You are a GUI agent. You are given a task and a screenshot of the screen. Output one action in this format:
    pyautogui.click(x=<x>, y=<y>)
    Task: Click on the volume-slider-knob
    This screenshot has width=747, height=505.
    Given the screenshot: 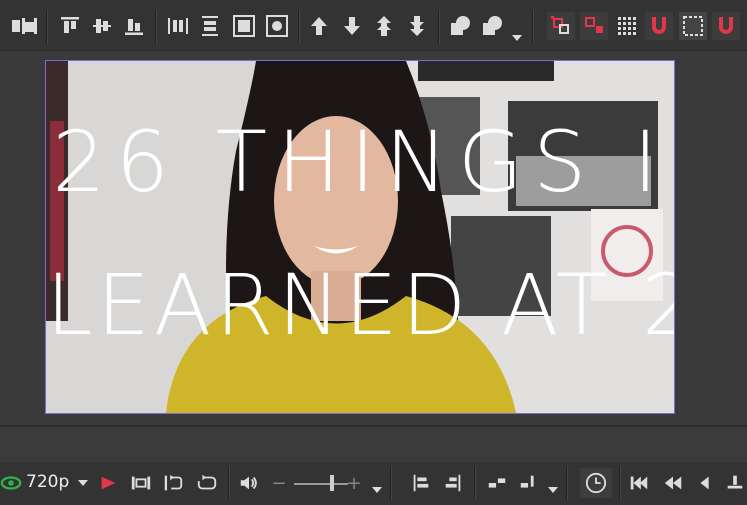 What is the action you would take?
    pyautogui.click(x=332, y=483)
    